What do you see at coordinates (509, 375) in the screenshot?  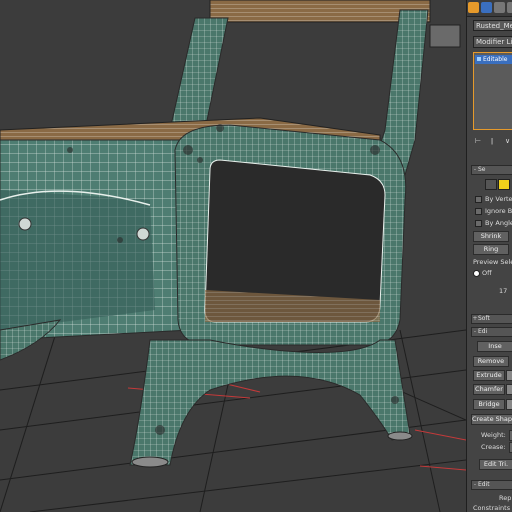 I see `extrude-settings-icon` at bounding box center [509, 375].